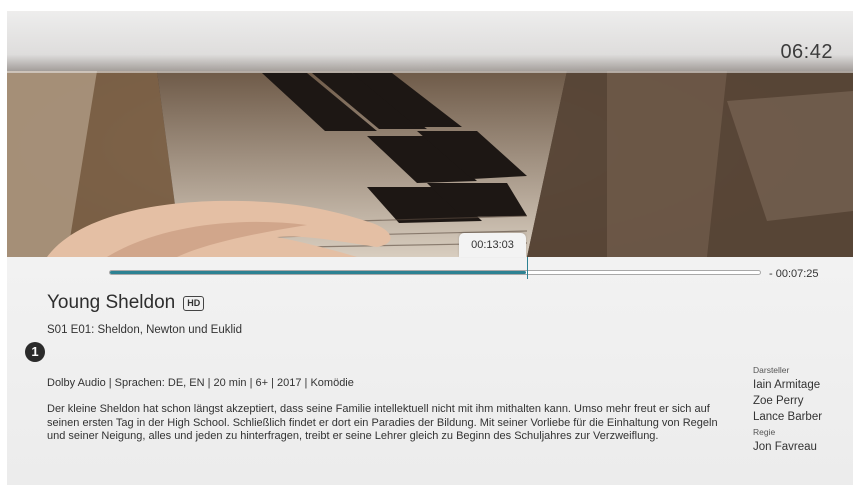  I want to click on cast-member: Iain Armitage, so click(787, 385).